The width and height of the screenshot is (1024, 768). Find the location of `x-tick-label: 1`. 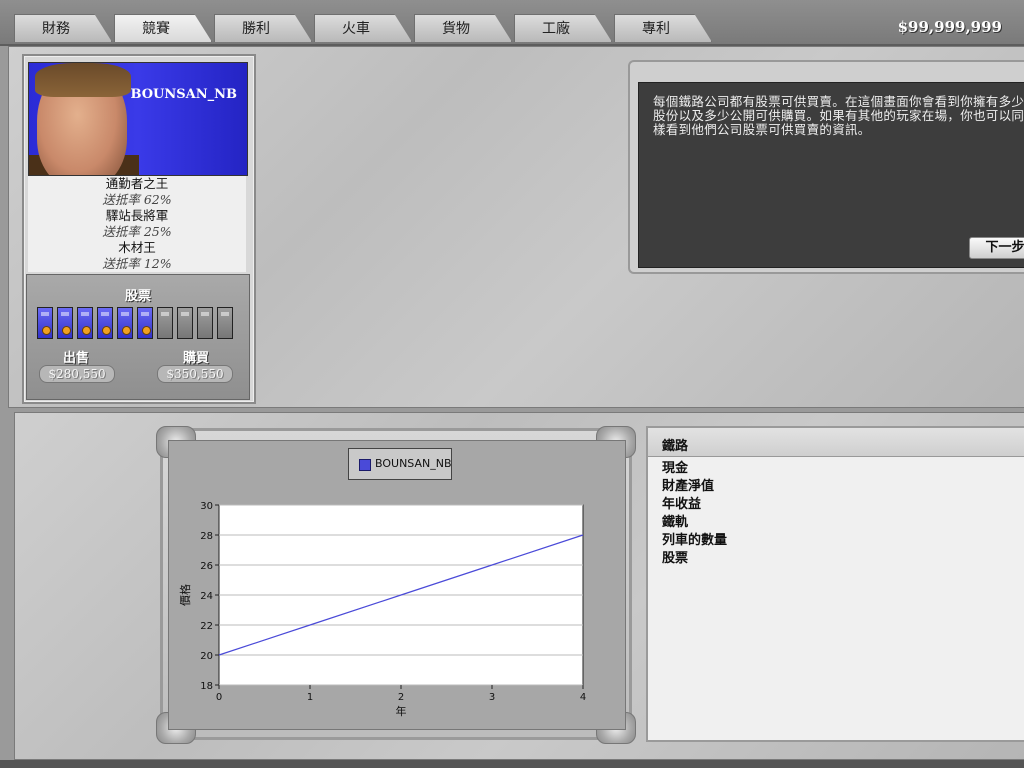

x-tick-label: 1 is located at coordinates (310, 697).